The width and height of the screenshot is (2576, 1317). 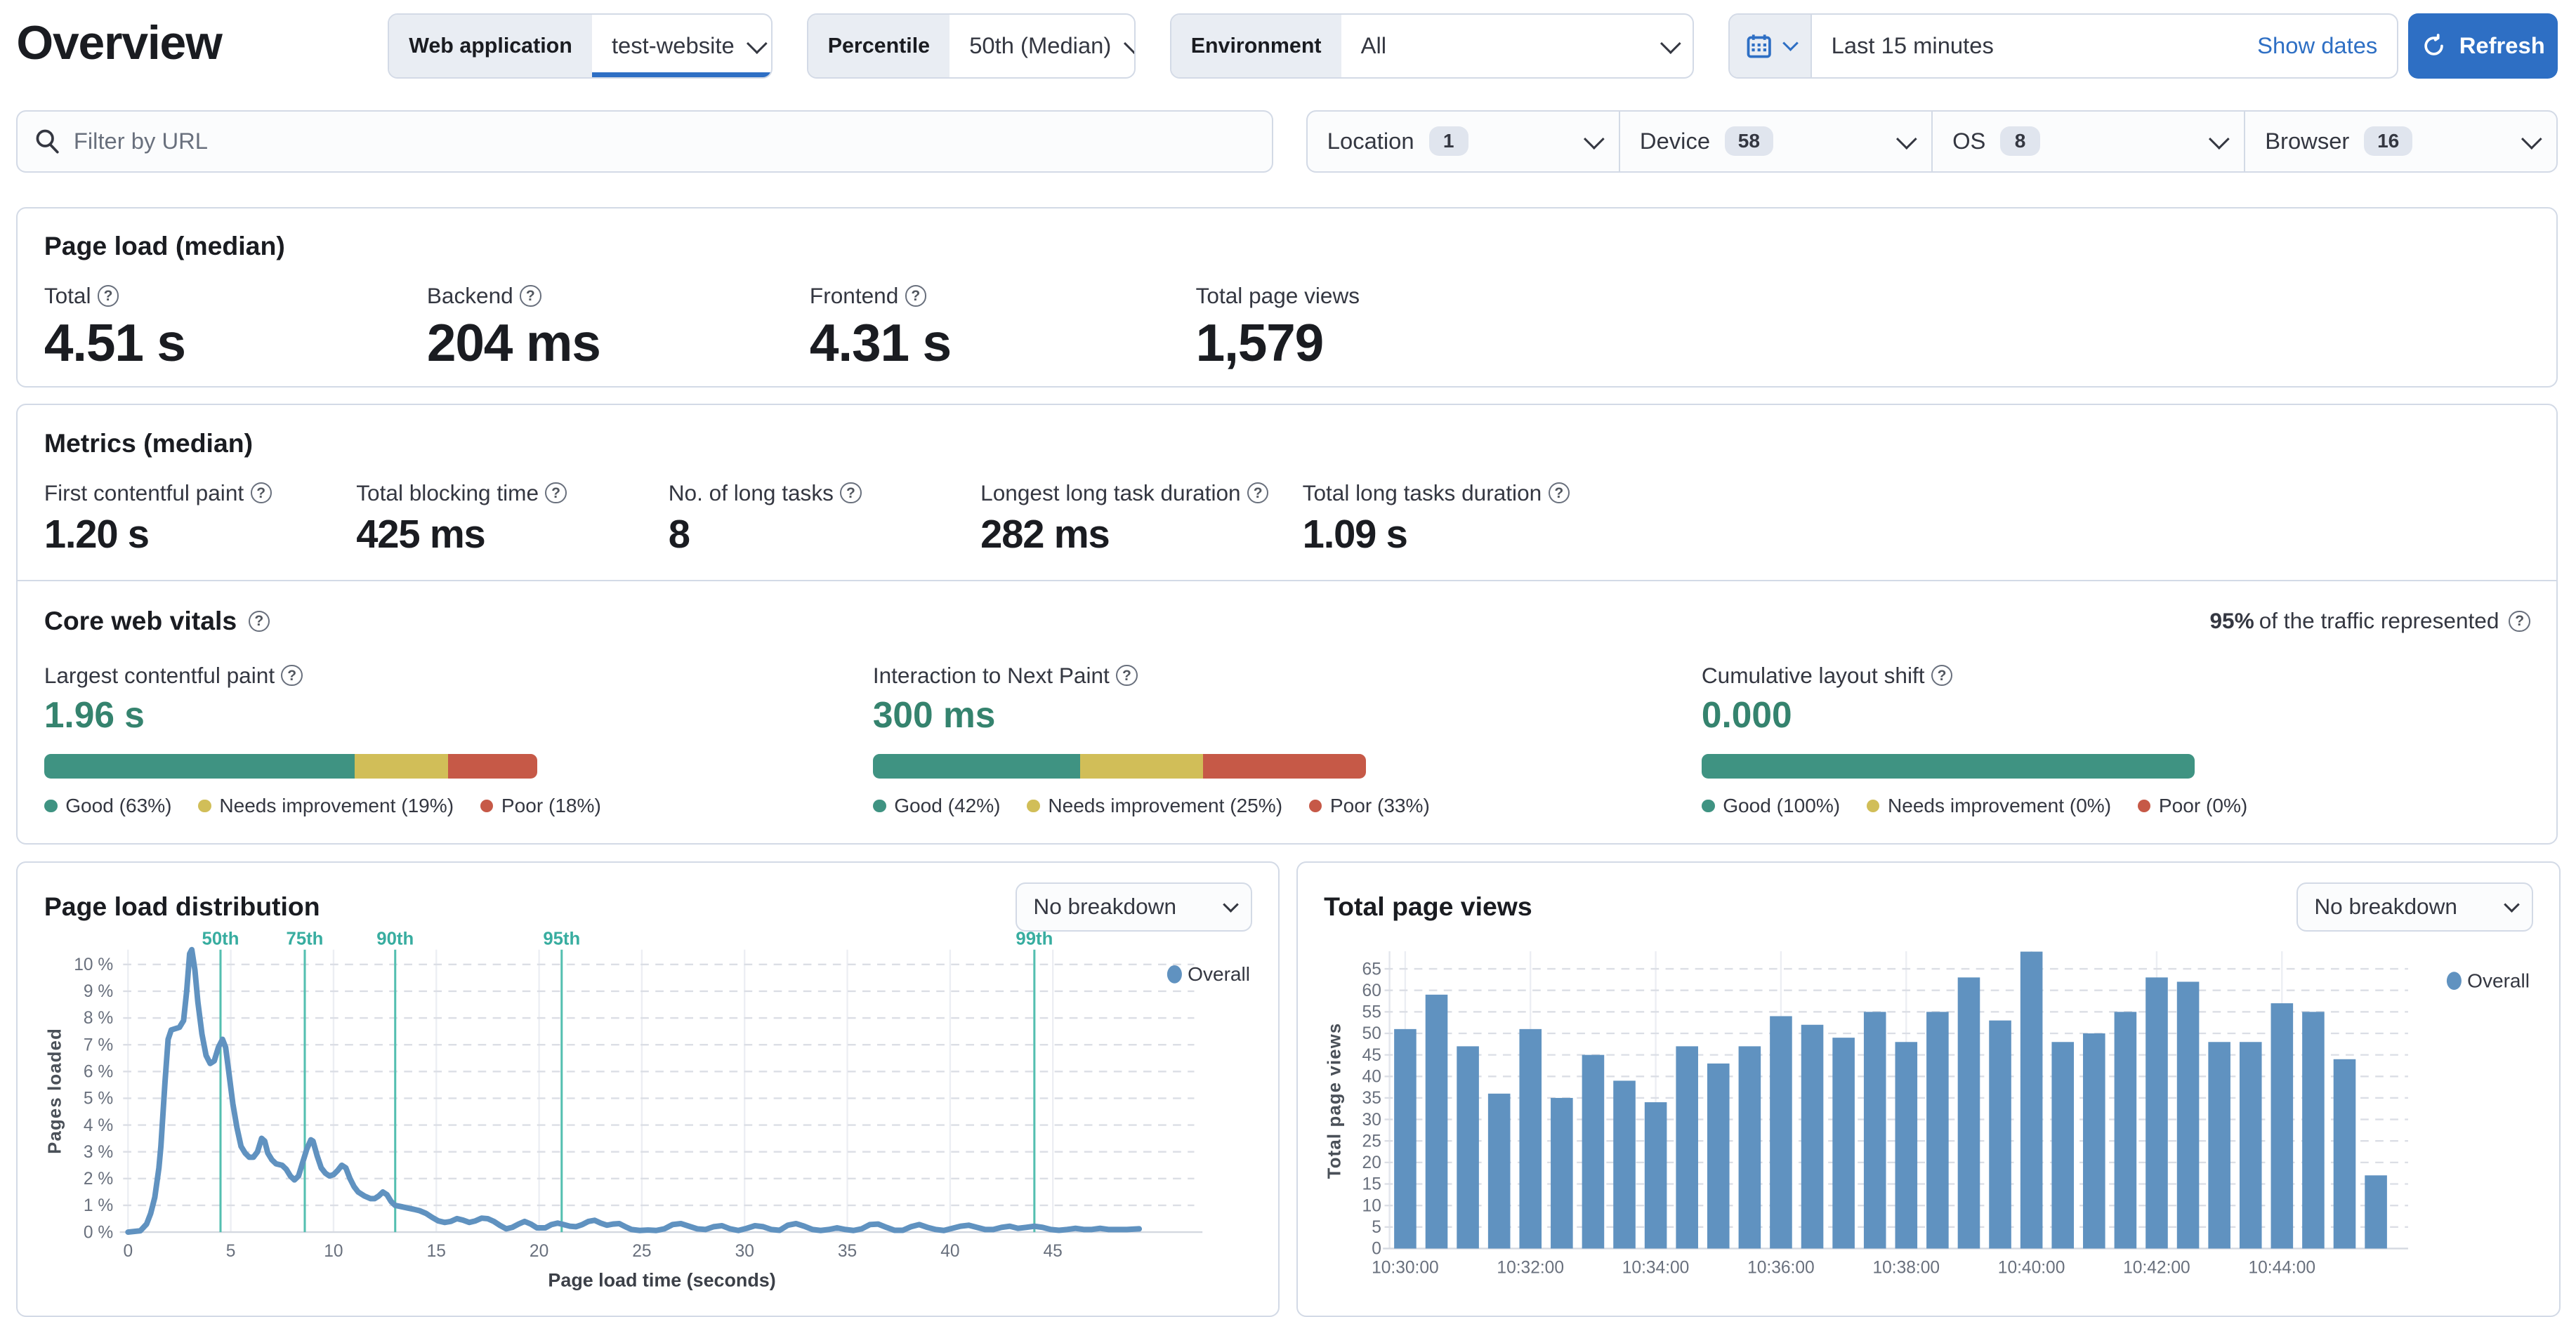 I want to click on stat-tbt: Total blocking time 425 ms, so click(x=512, y=518).